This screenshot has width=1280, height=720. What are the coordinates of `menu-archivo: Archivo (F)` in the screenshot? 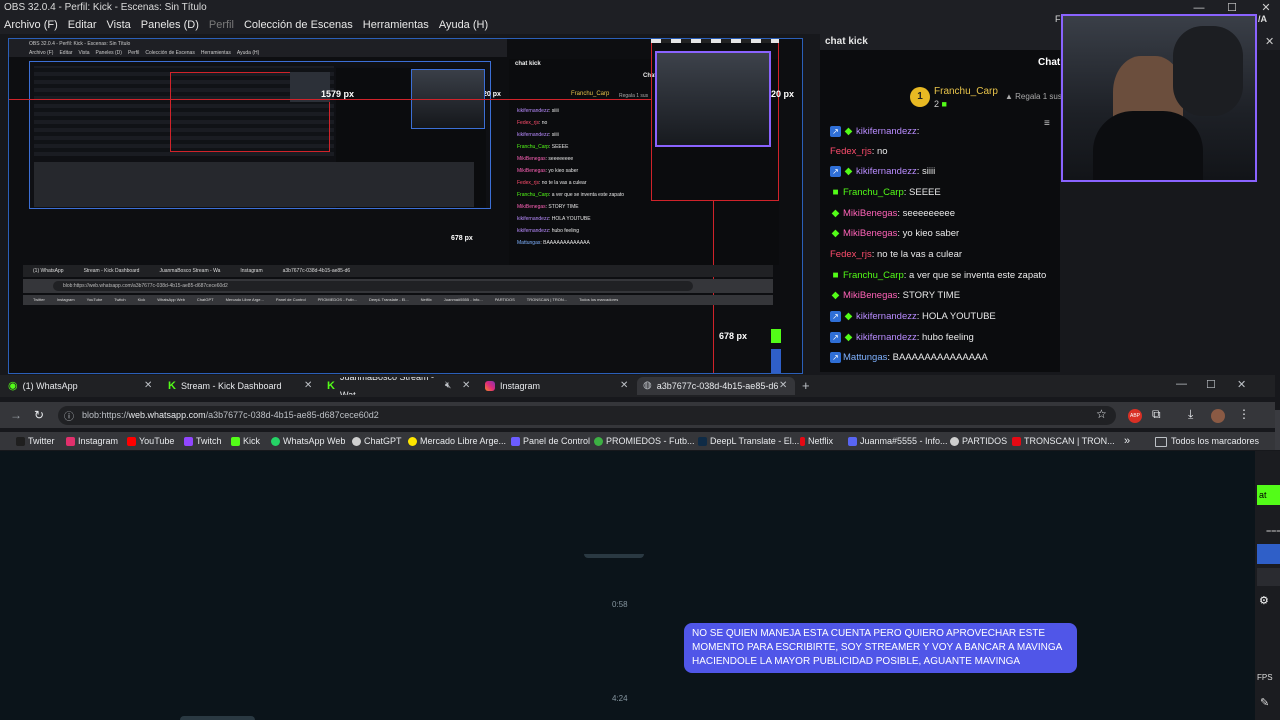 It's located at (31, 25).